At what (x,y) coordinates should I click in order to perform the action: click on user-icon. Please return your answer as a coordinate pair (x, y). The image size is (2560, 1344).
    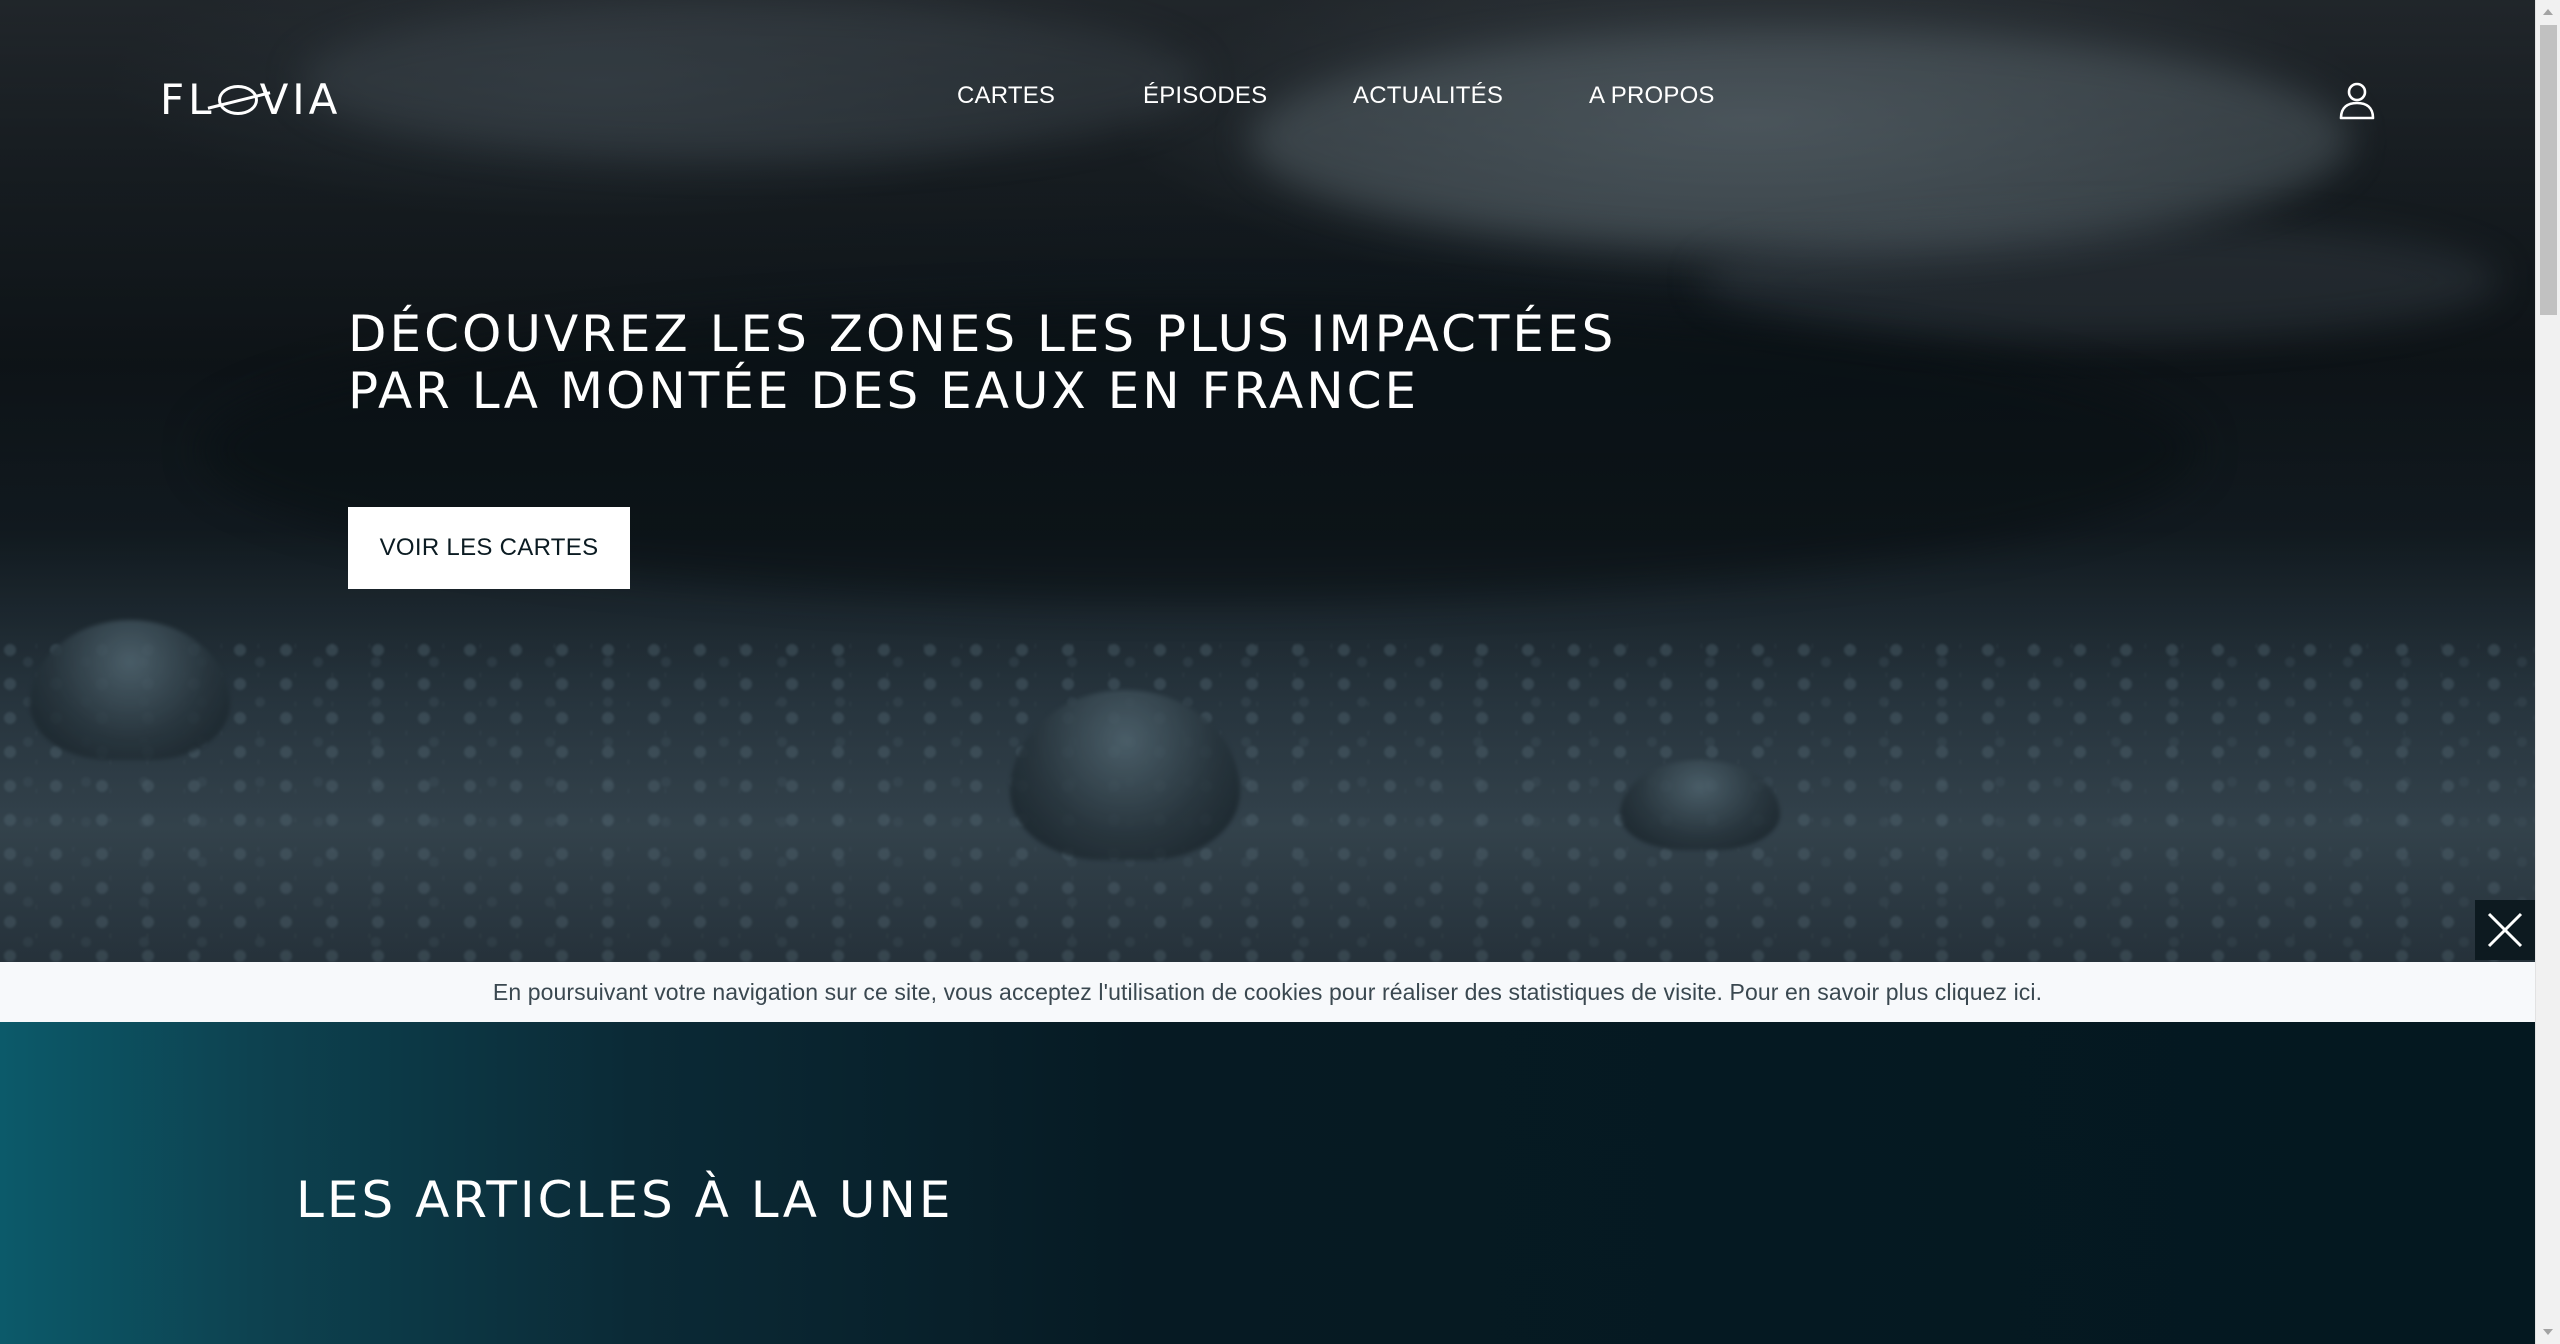
    Looking at the image, I should click on (2357, 101).